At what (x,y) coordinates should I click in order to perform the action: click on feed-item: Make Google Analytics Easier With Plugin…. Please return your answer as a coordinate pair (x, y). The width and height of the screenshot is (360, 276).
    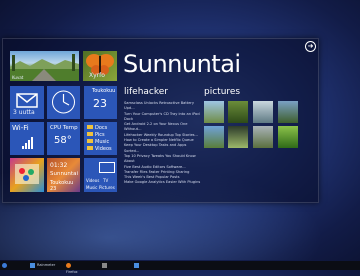
    Looking at the image, I should click on (163, 182).